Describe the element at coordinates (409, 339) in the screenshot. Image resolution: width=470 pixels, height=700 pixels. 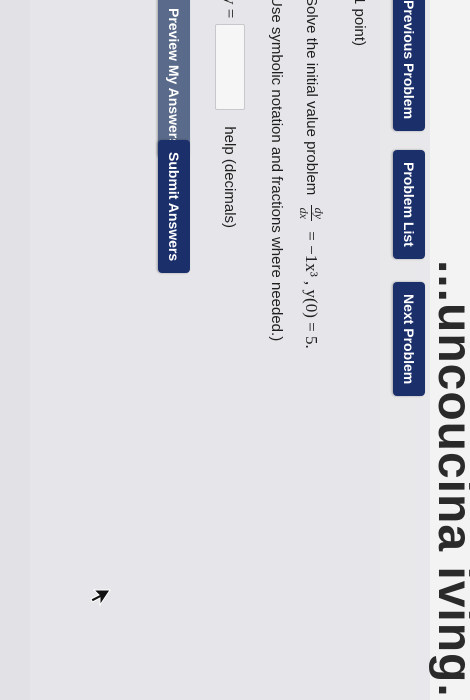
I see `next-problem-button: Next Problem` at that location.